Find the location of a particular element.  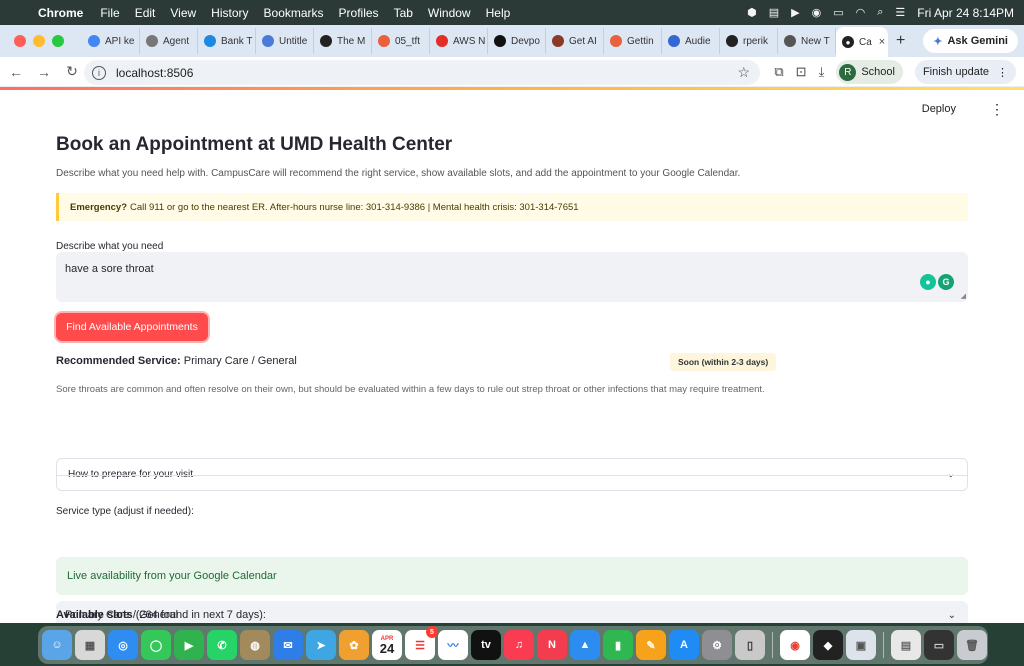

keynote-icon: ▲ is located at coordinates (585, 645).